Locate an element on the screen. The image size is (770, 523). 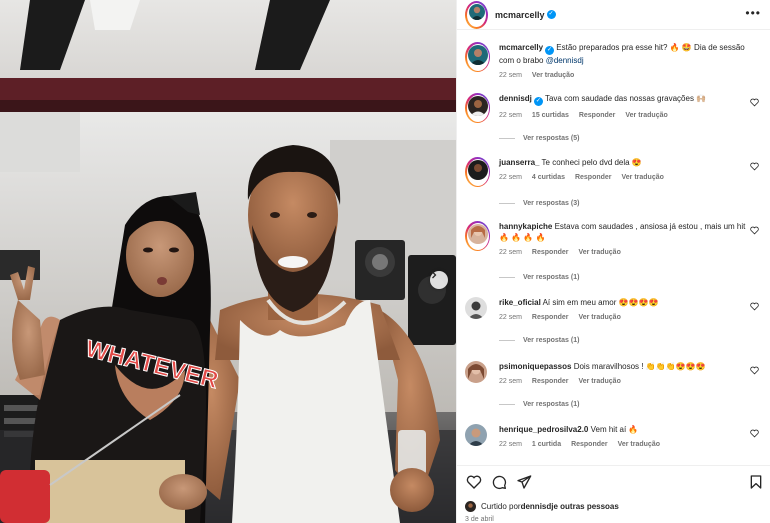
view-replies-link: Ver respostas (3) is located at coordinates (539, 203).